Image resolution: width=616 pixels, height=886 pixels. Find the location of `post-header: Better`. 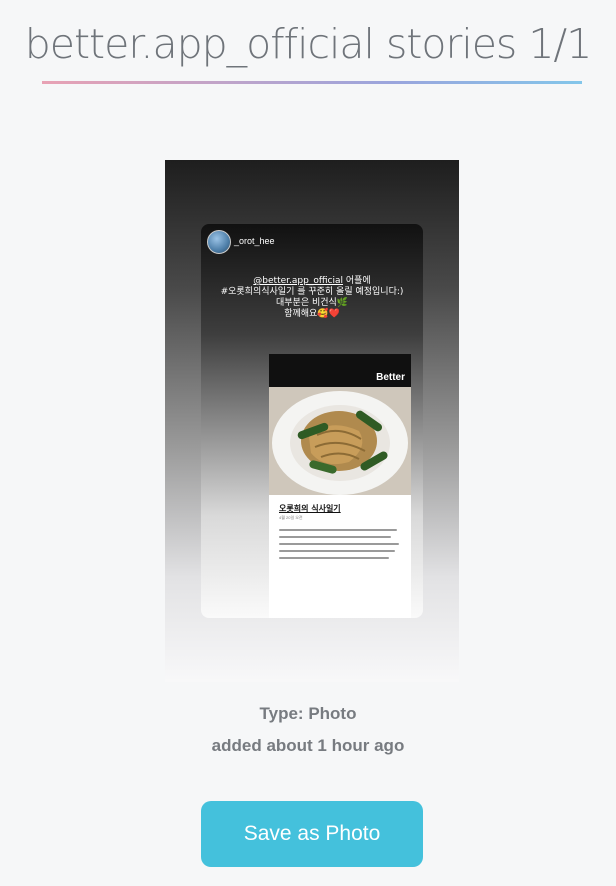

post-header: Better is located at coordinates (340, 370).